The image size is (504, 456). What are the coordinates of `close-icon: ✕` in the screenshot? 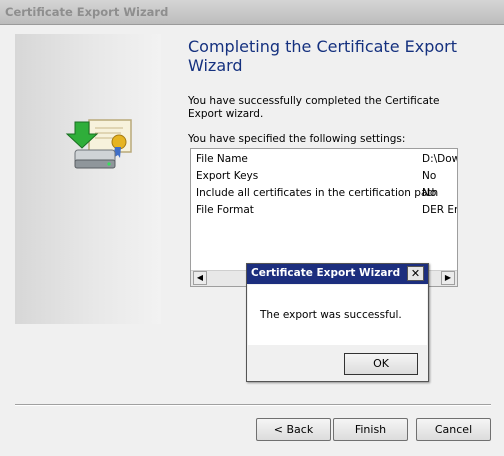 It's located at (415, 273).